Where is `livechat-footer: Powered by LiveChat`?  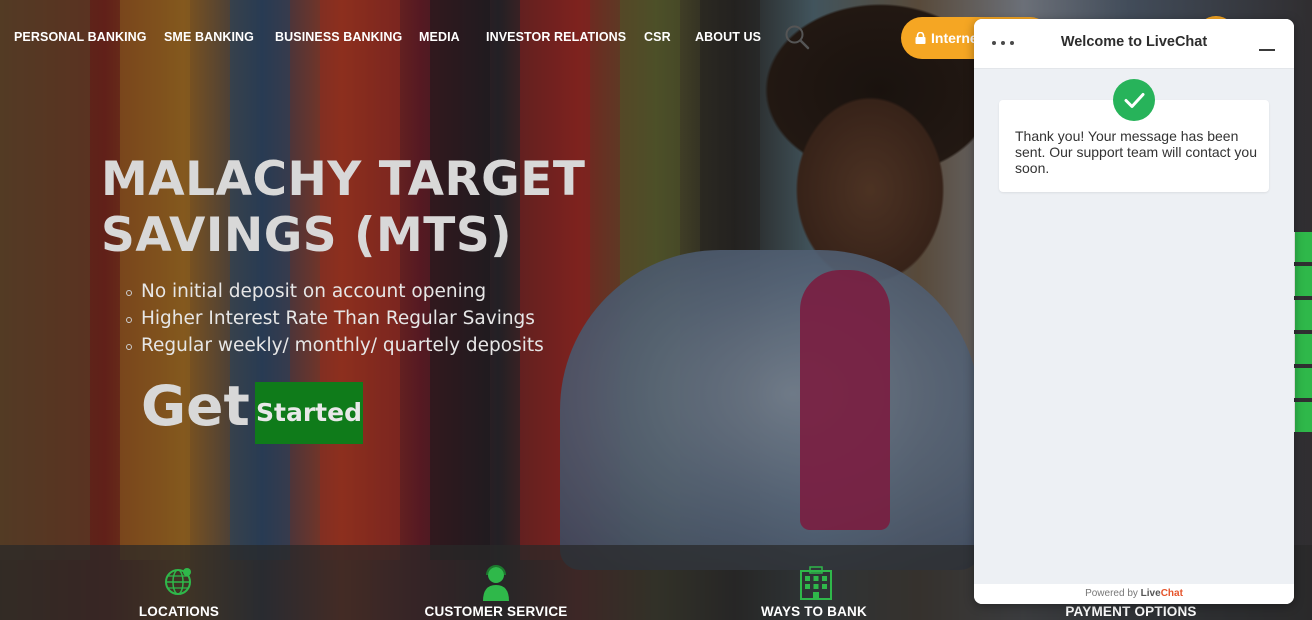 livechat-footer: Powered by LiveChat is located at coordinates (1134, 594).